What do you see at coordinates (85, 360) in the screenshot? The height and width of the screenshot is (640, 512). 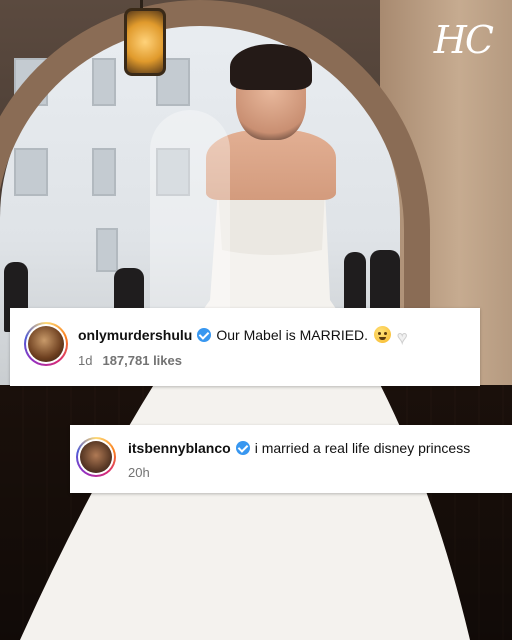 I see `comment-time: 1d` at bounding box center [85, 360].